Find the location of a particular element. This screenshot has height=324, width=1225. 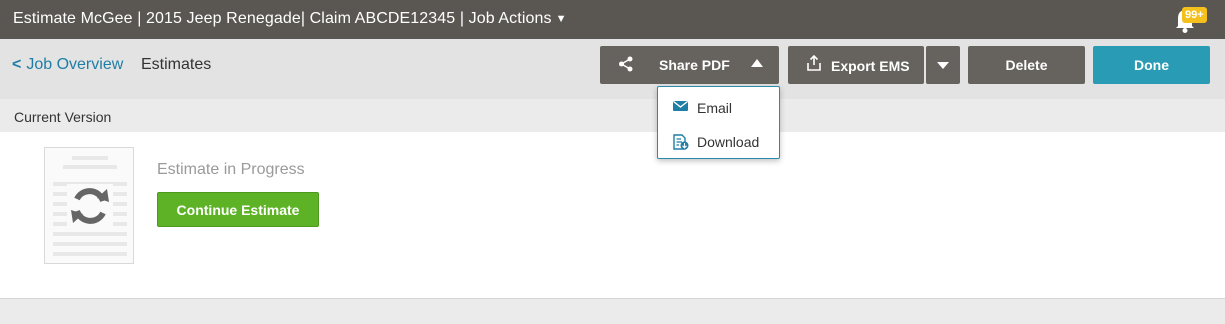

continue-estimate-button: Continue Estimate is located at coordinates (238, 209).